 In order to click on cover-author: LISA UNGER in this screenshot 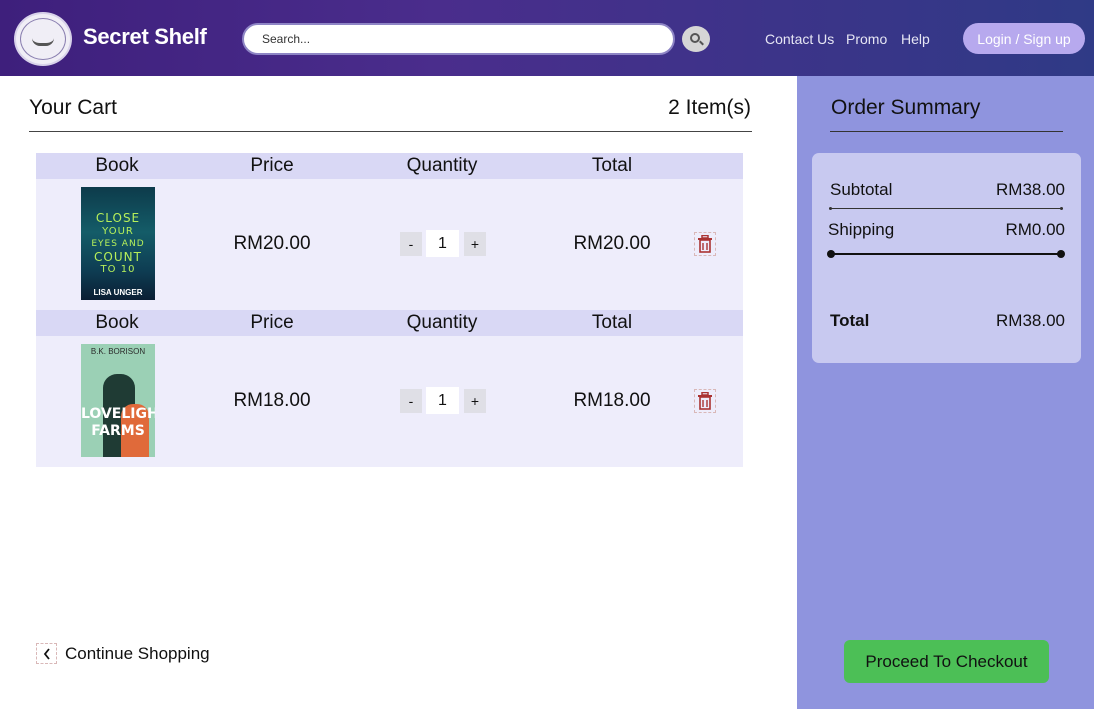, I will do `click(118, 292)`.